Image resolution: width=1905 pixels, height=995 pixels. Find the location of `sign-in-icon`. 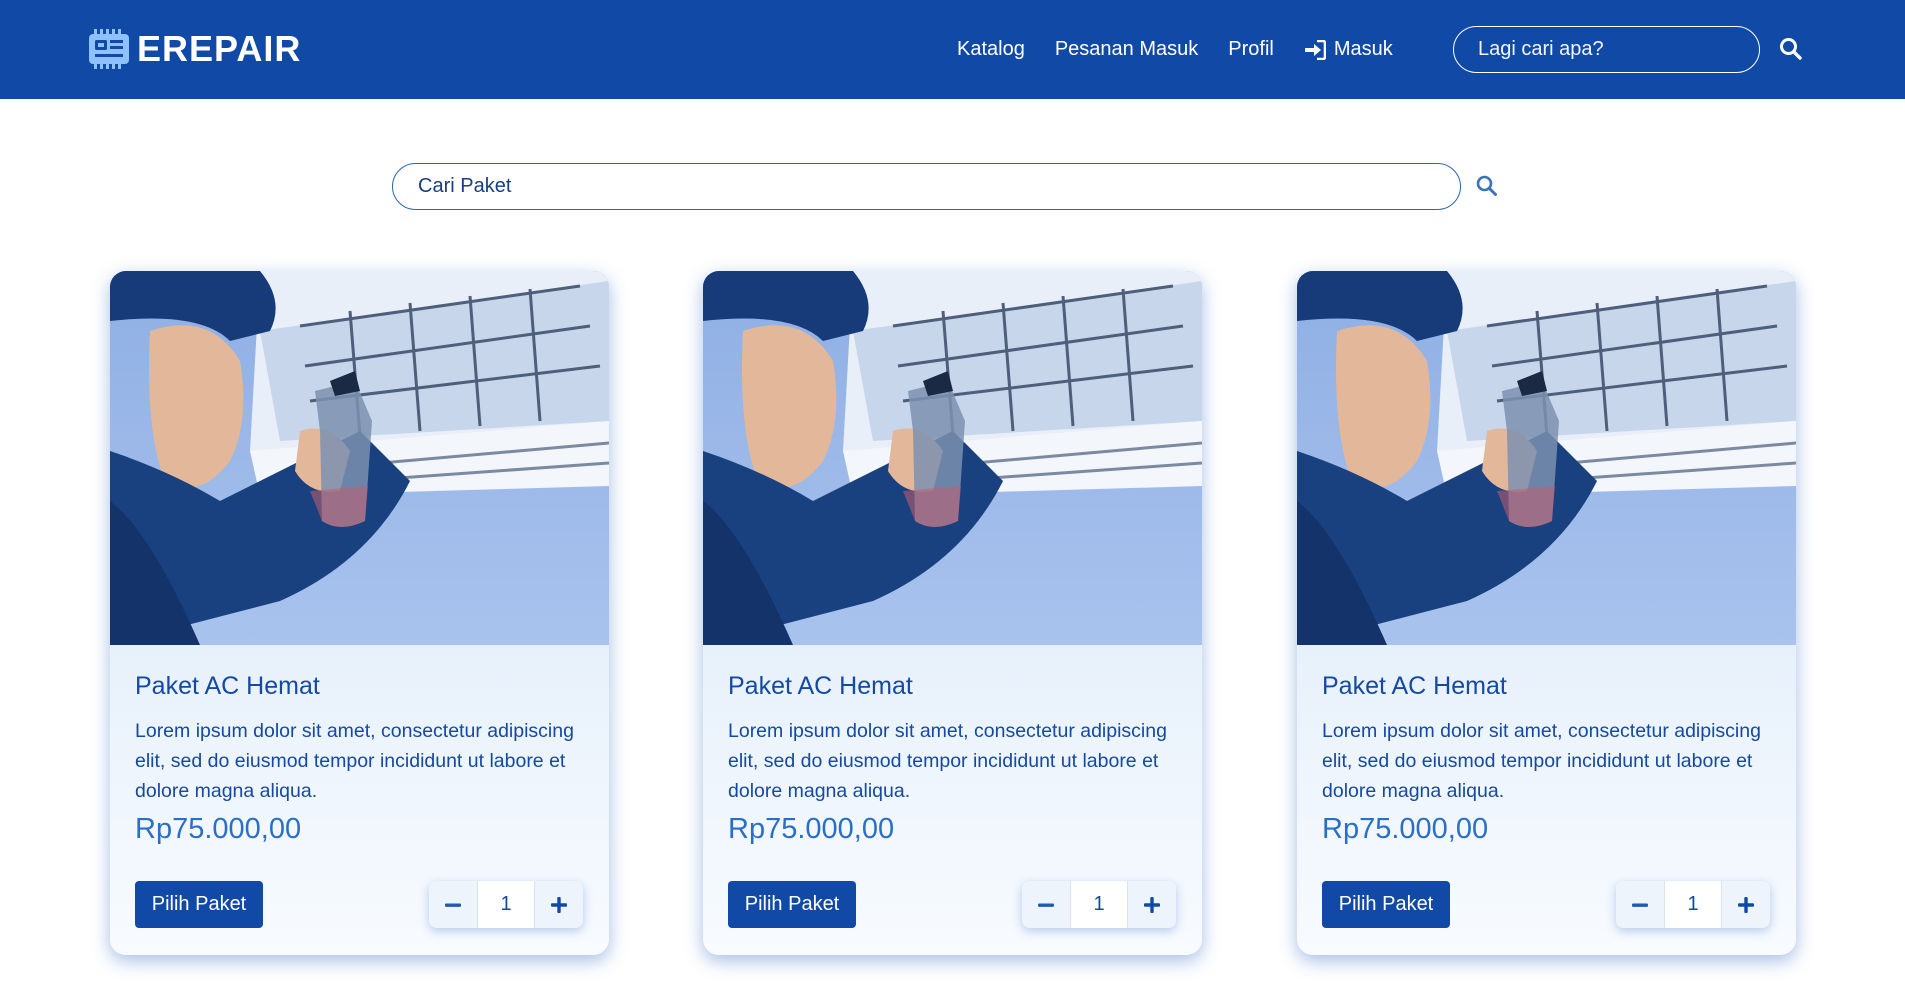

sign-in-icon is located at coordinates (1315, 49).